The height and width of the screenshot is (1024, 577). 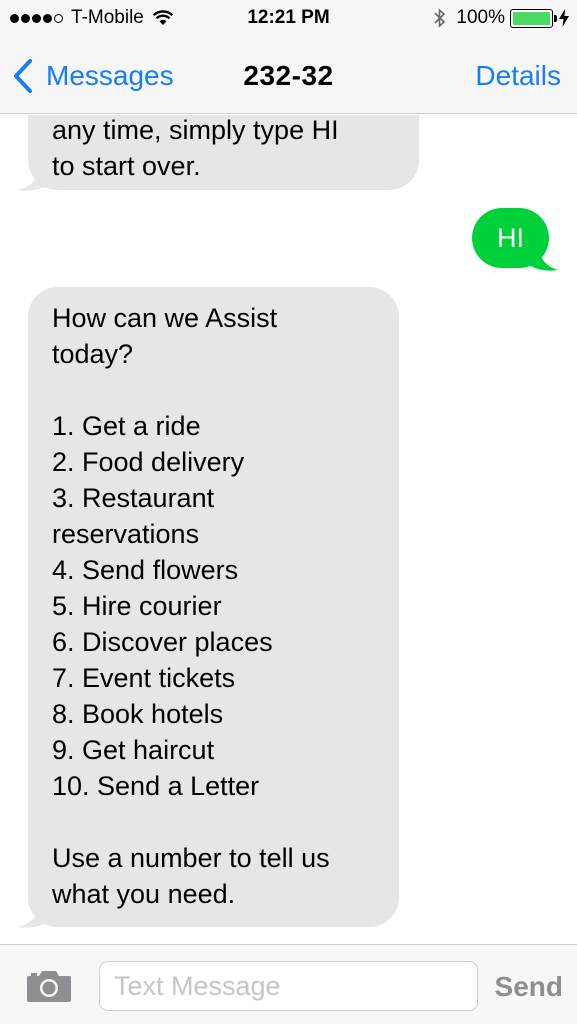 I want to click on message-line: 6. Discover places, so click(x=162, y=642).